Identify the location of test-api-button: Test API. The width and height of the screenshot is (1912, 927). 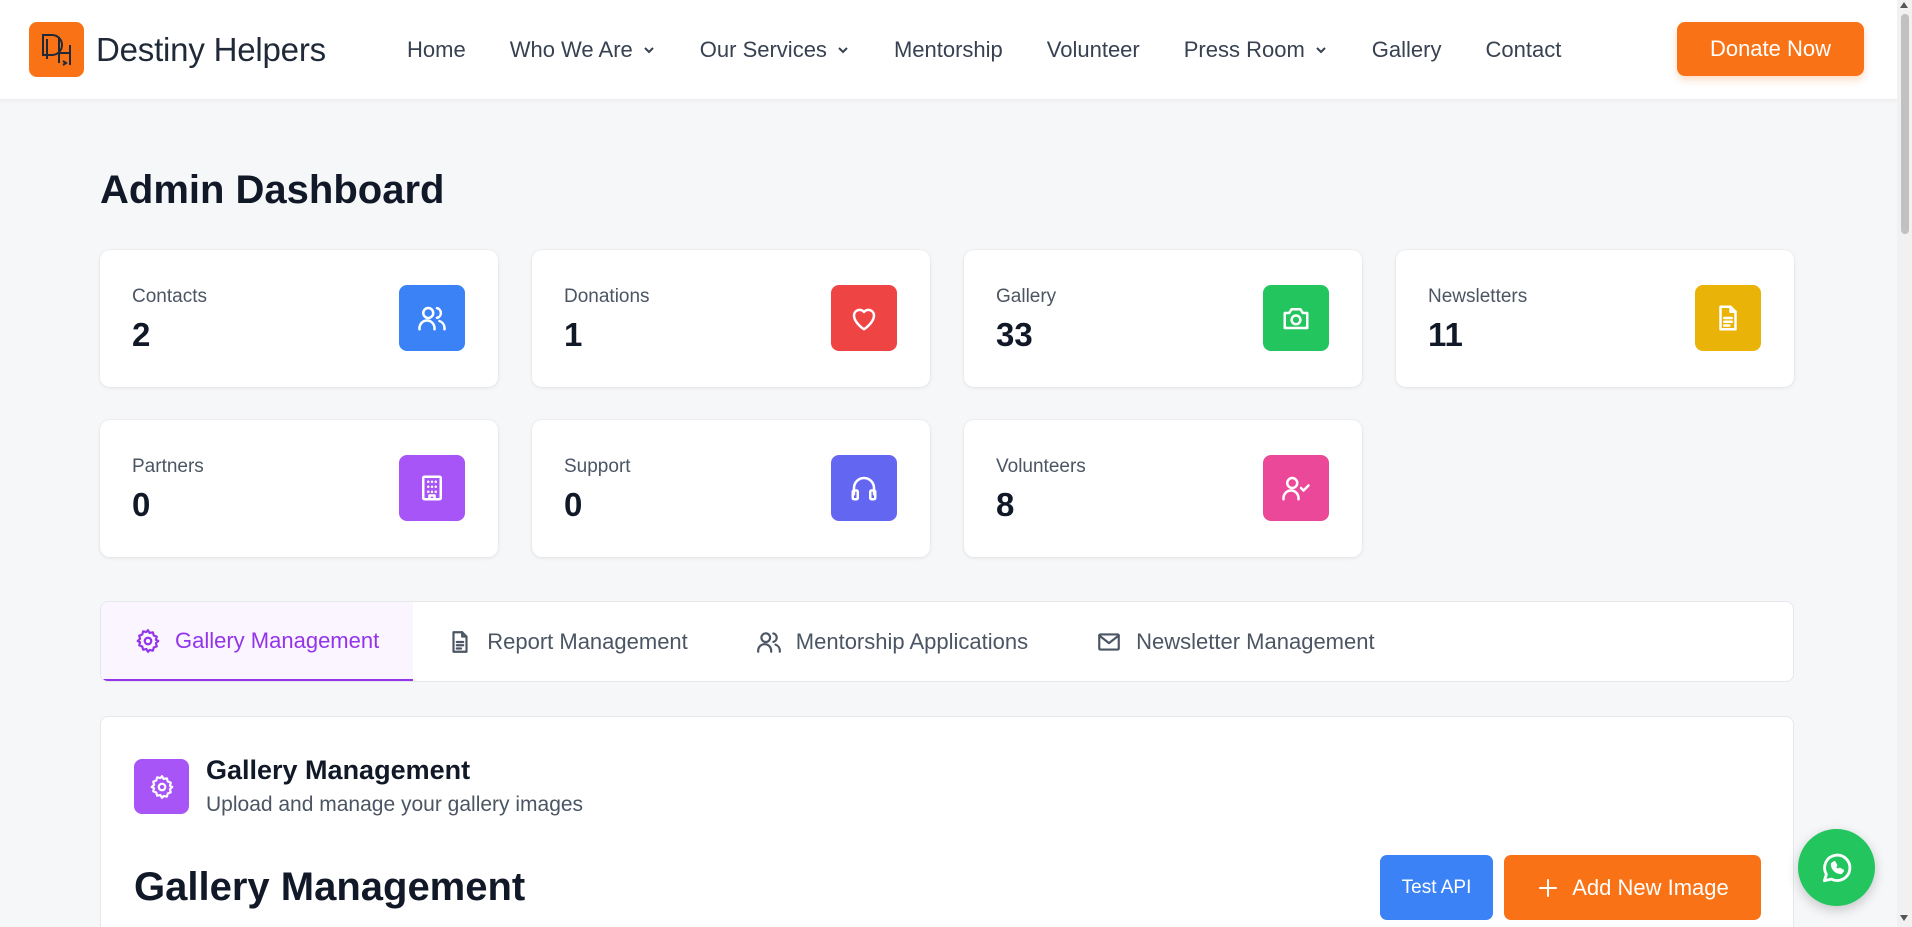
(1436, 887).